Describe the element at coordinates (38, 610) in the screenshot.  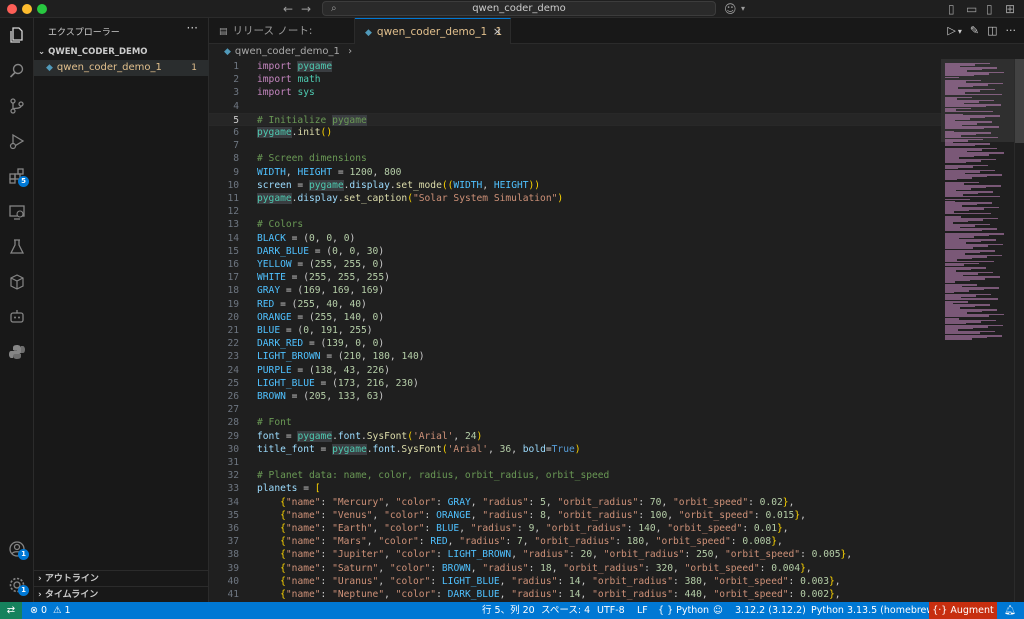
I see `errors-count: ⊗ 0` at that location.